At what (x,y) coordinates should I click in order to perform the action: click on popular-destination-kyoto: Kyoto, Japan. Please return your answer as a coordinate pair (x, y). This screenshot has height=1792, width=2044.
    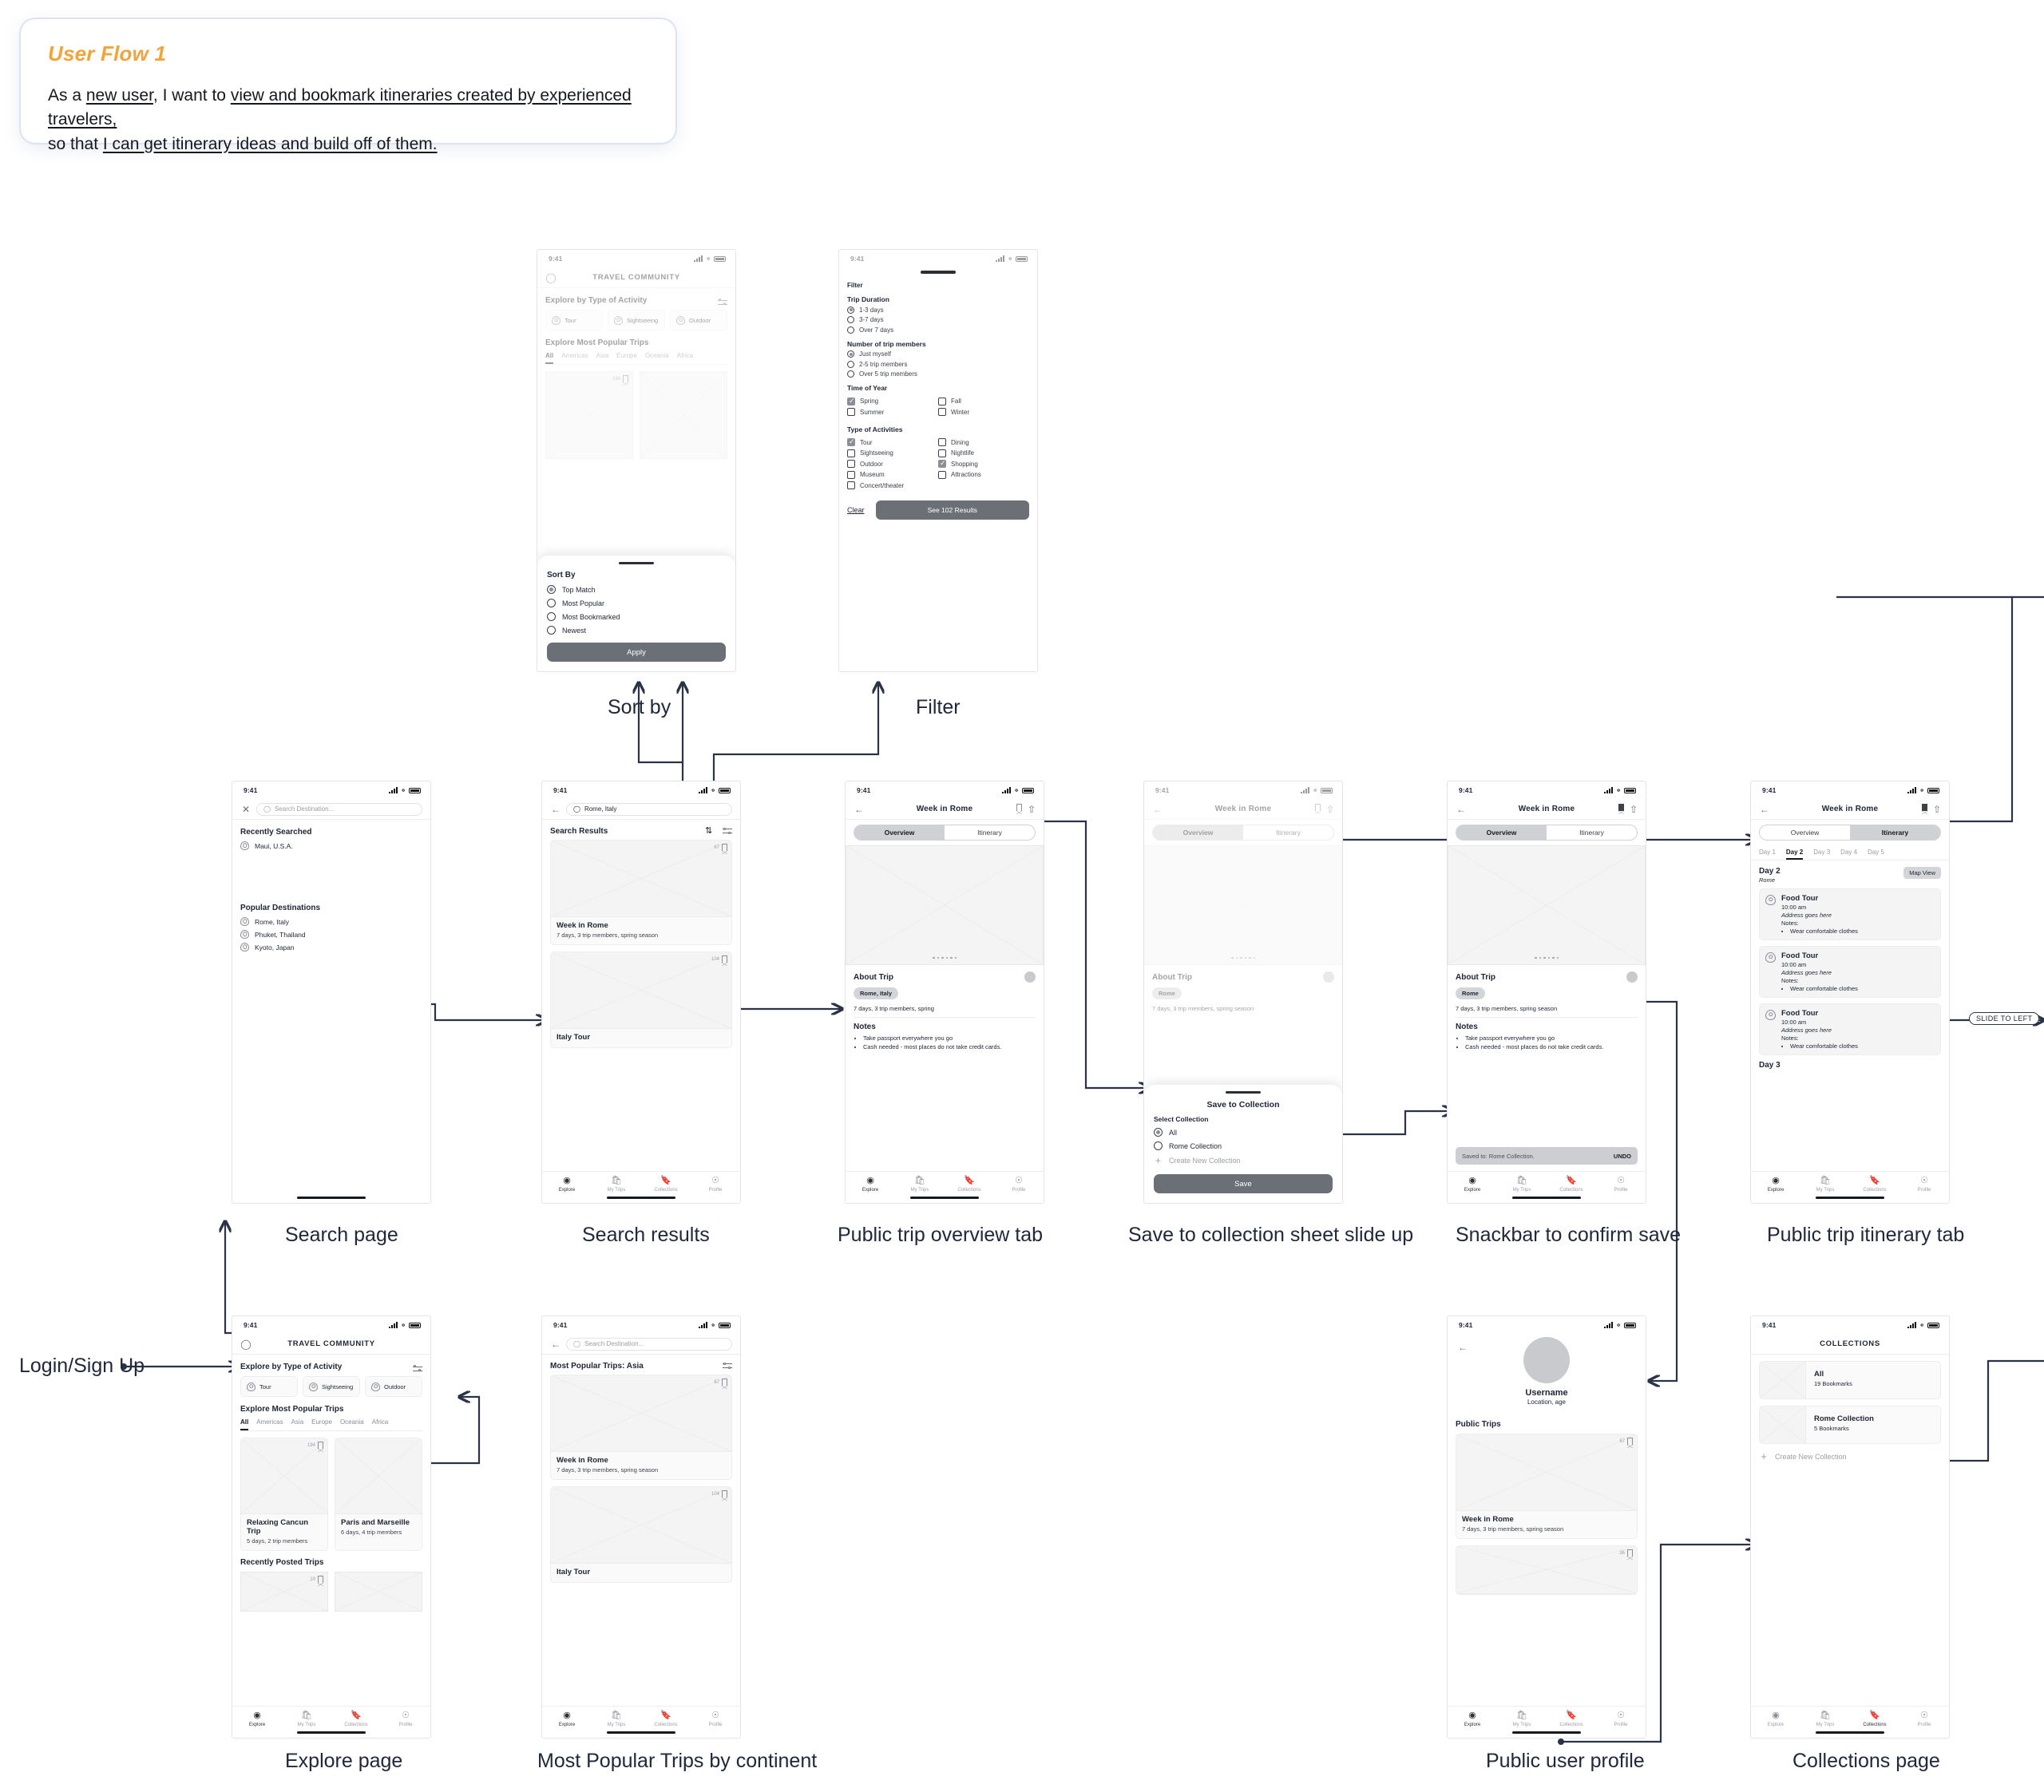
    Looking at the image, I should click on (331, 947).